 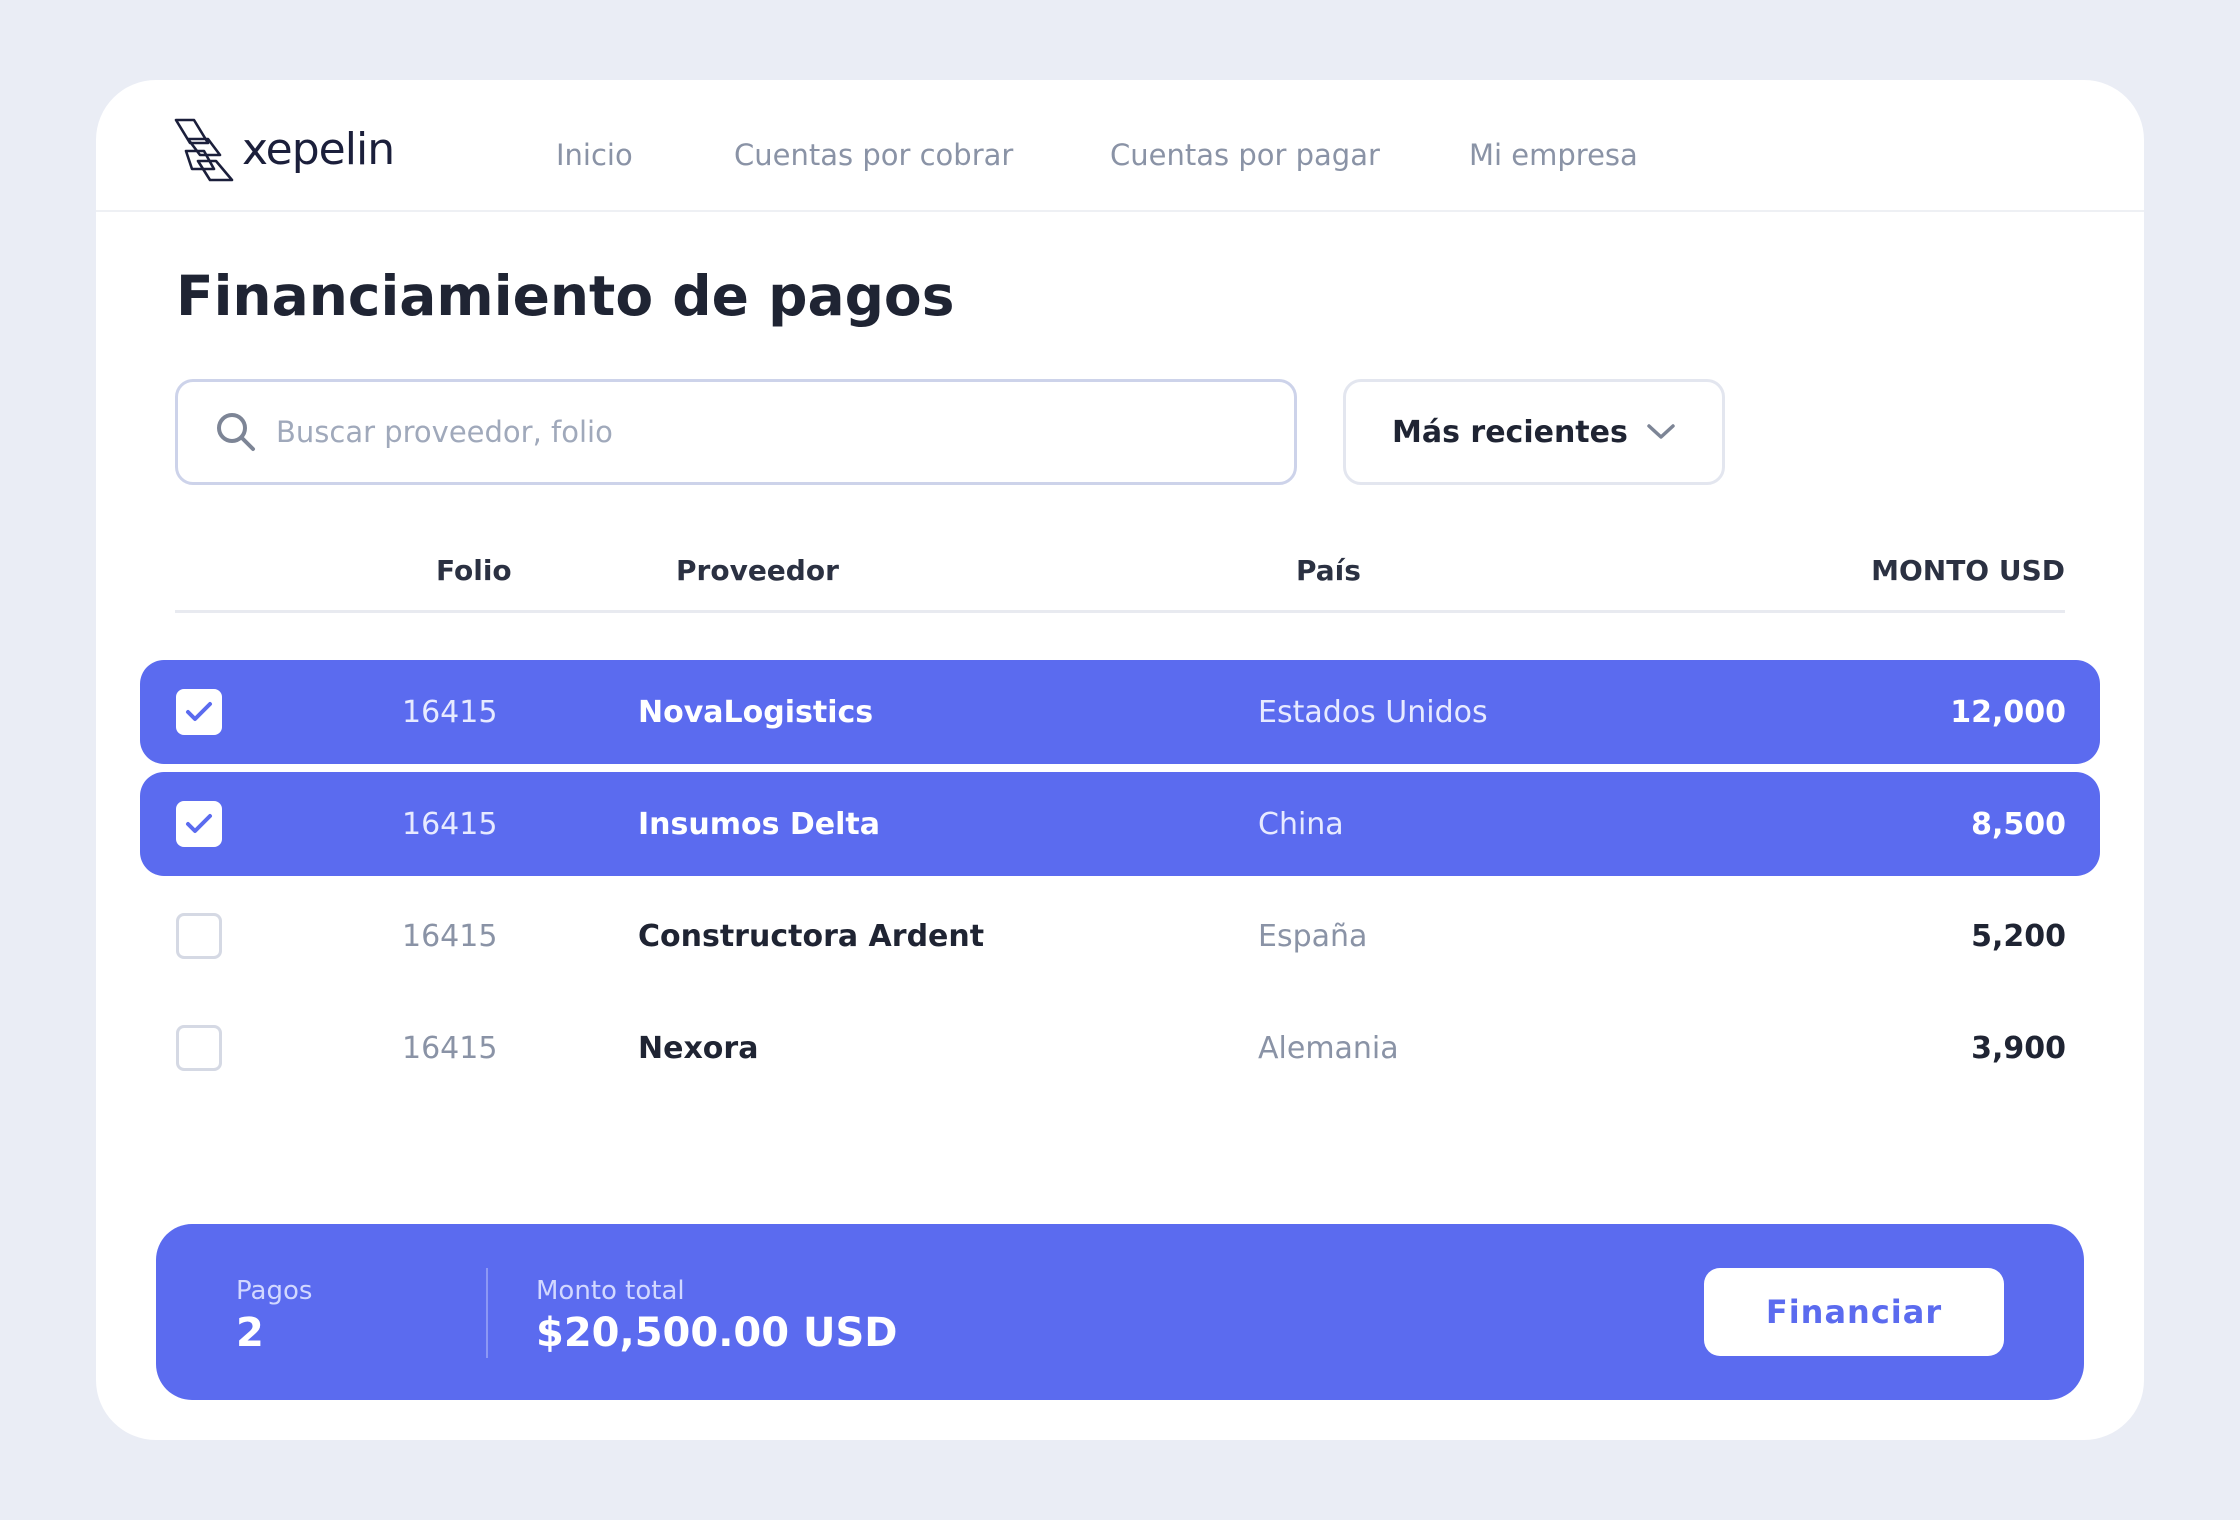 I want to click on nav-inicio: Inicio, so click(x=594, y=155).